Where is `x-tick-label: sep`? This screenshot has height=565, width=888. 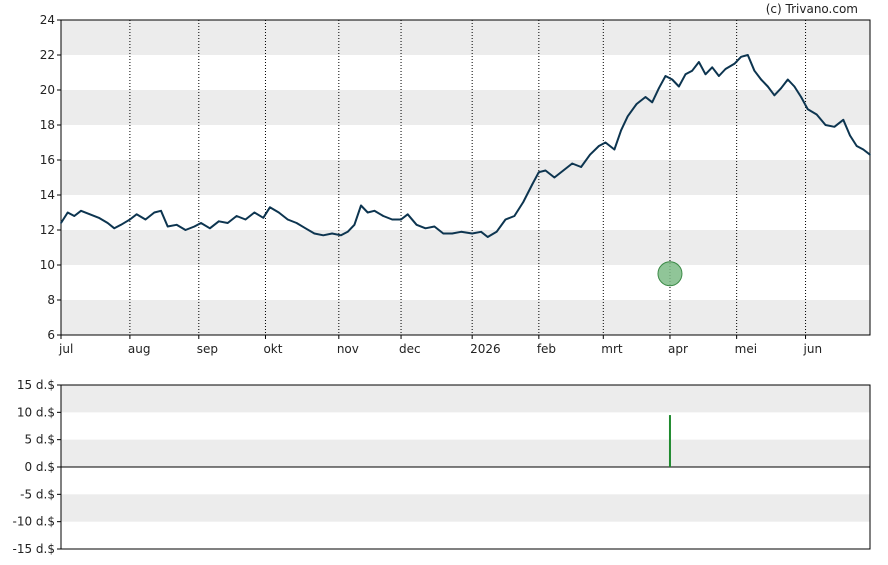
x-tick-label: sep is located at coordinates (207, 349).